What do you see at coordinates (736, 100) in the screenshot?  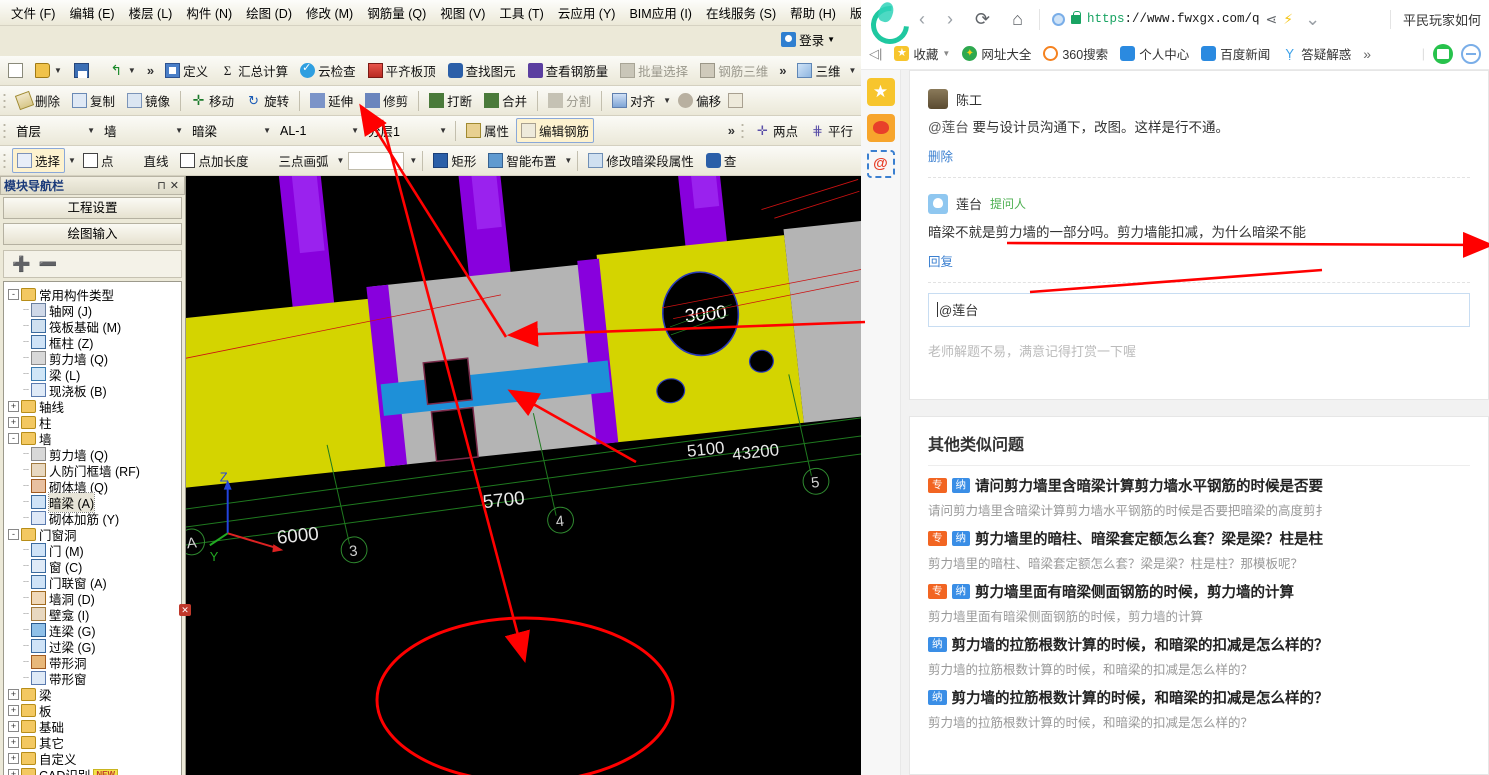 I see `more-tools-icon` at bounding box center [736, 100].